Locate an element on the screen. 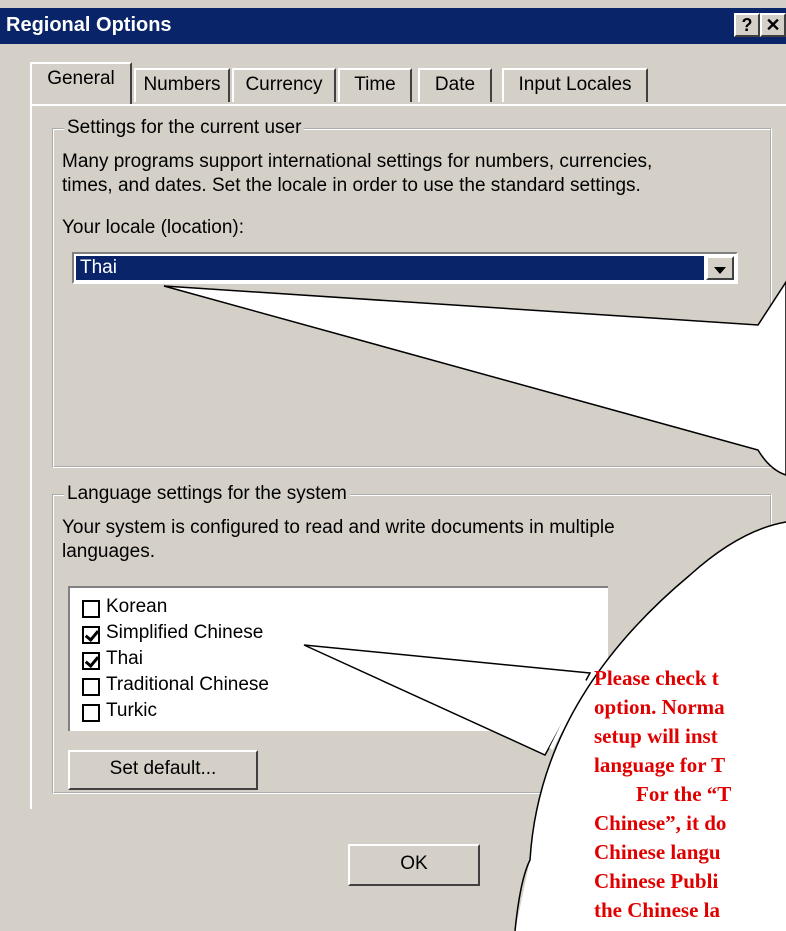 This screenshot has height=931, width=786. window-title: Regional Options is located at coordinates (89, 25).